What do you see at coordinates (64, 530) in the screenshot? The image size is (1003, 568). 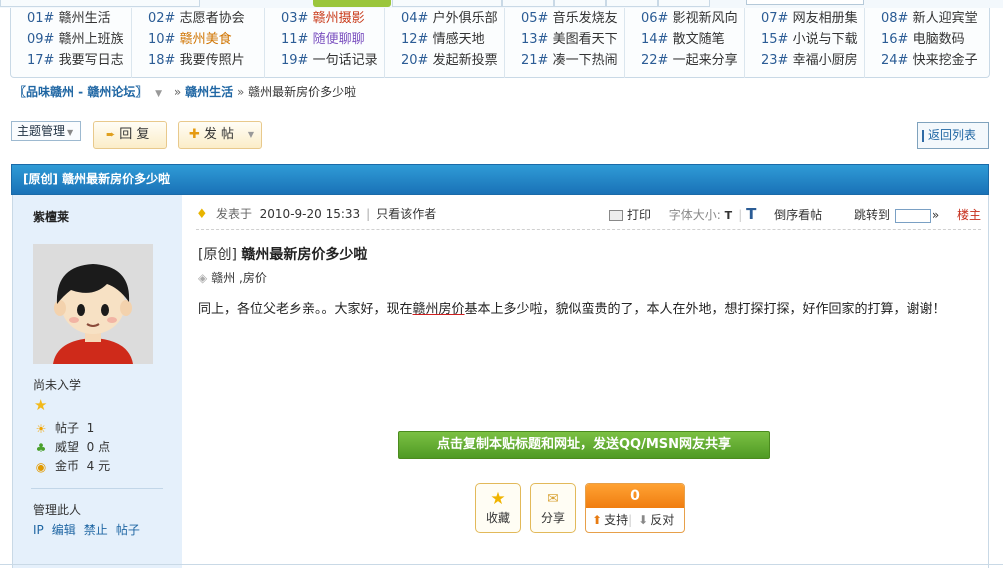 I see `manage-edit-link: 编辑` at bounding box center [64, 530].